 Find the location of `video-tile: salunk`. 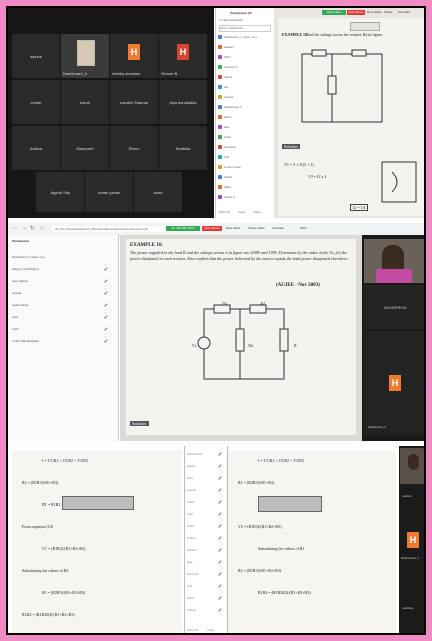

video-tile: salunk is located at coordinates (36, 56).